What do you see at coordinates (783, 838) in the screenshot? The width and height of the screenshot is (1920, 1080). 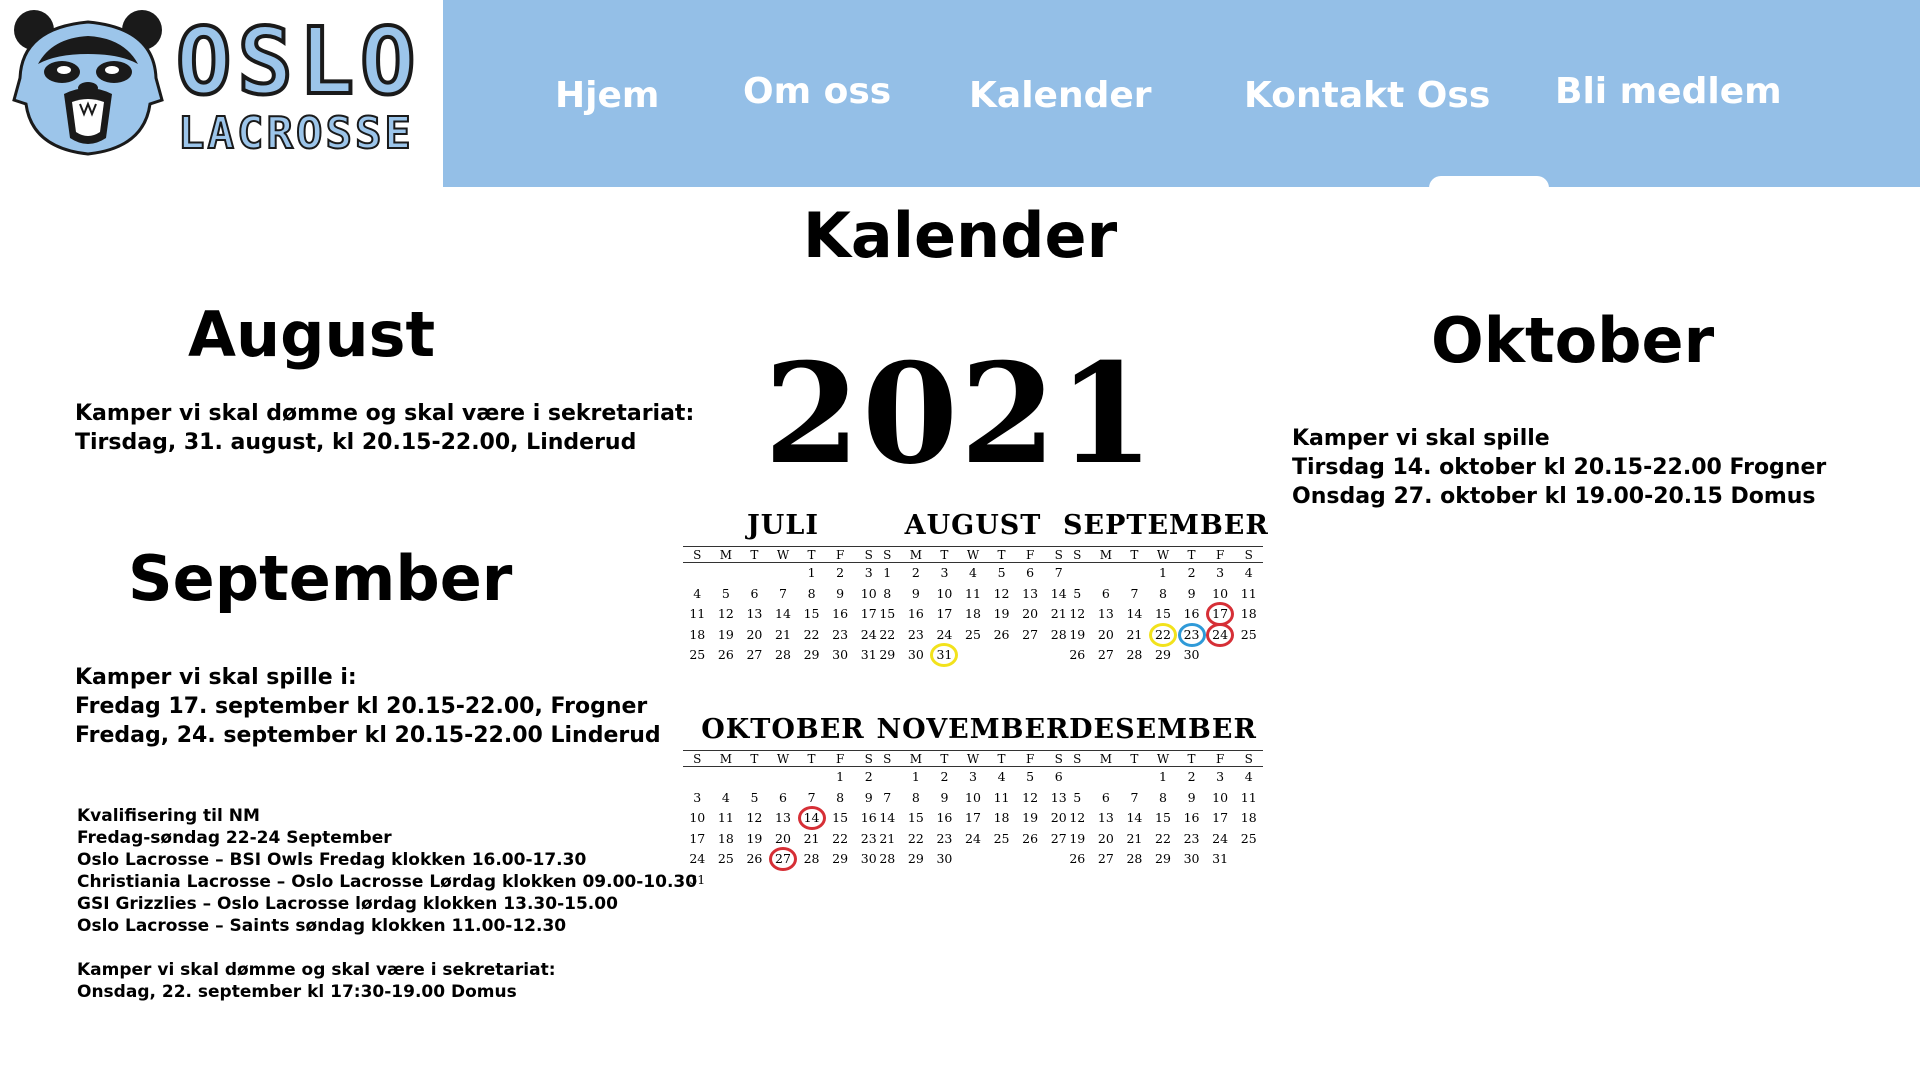 I see `calendar-day: 20` at bounding box center [783, 838].